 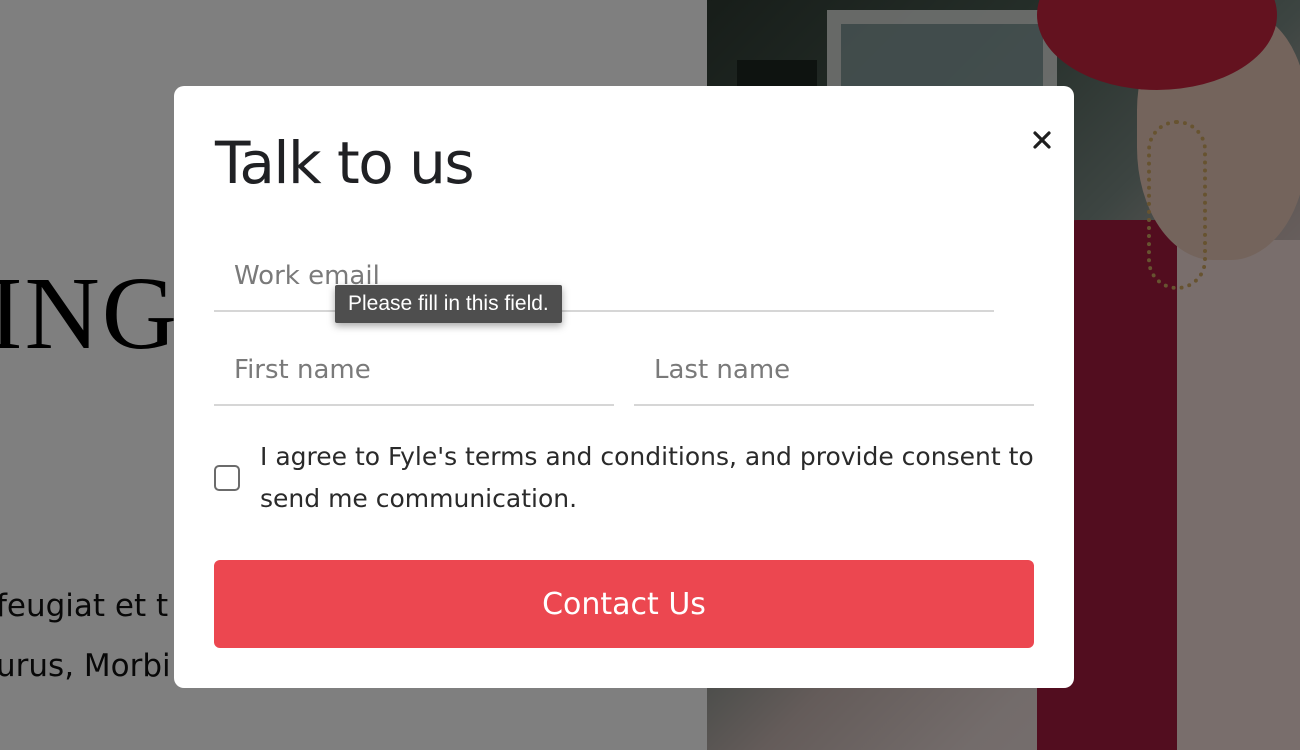 I want to click on work-email-field, so click(x=604, y=277).